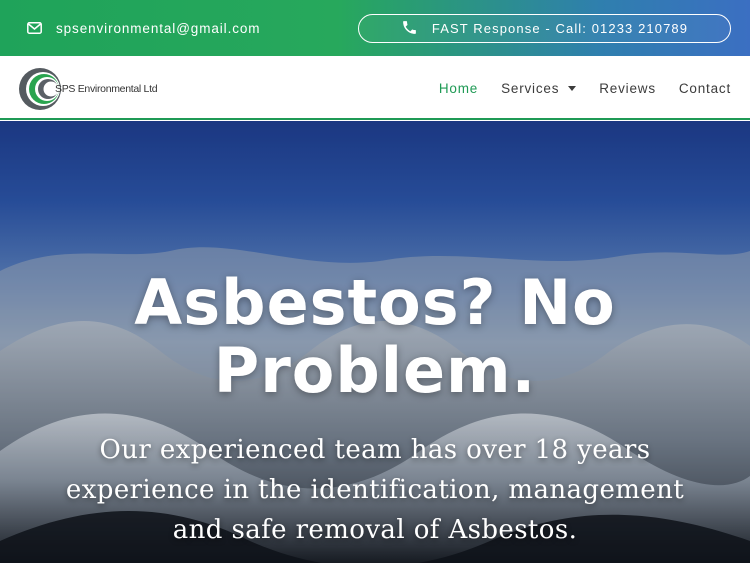 The width and height of the screenshot is (750, 563). I want to click on email-link: spsenvironmental@gmail.com, so click(143, 28).